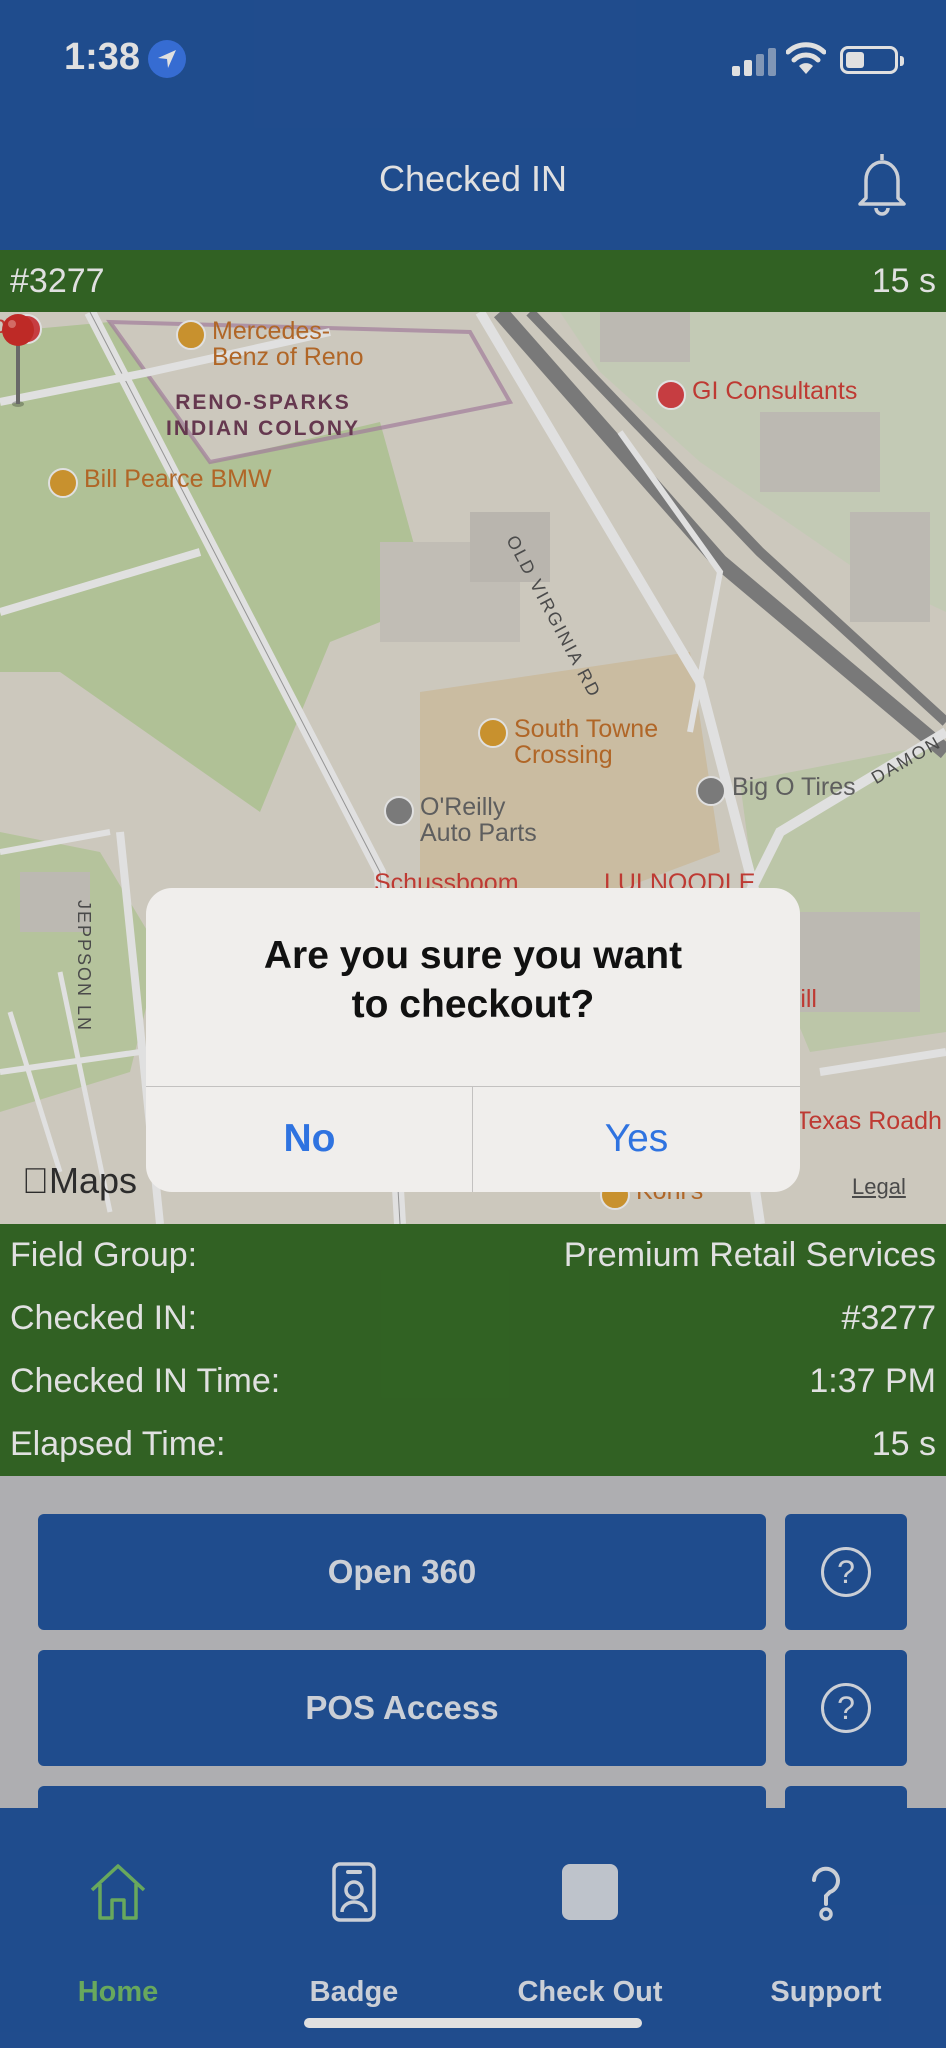 The width and height of the screenshot is (946, 2048). I want to click on dialog-message: Are you sure you want to checkout?, so click(473, 980).